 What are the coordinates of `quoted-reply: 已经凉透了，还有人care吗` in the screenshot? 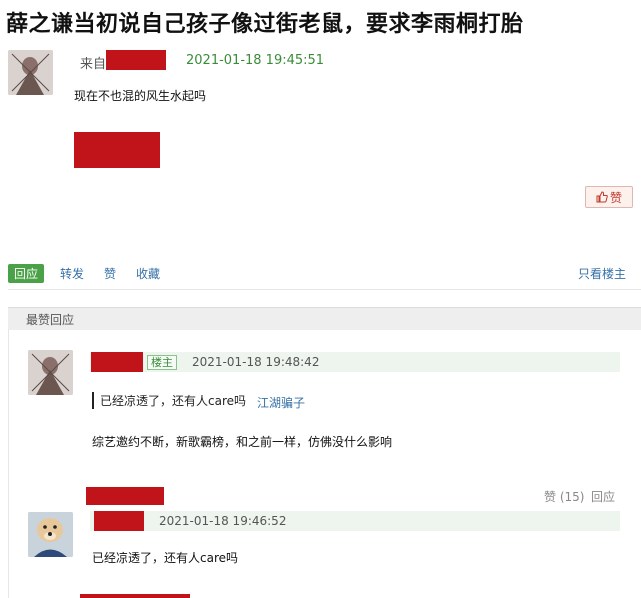 It's located at (169, 400).